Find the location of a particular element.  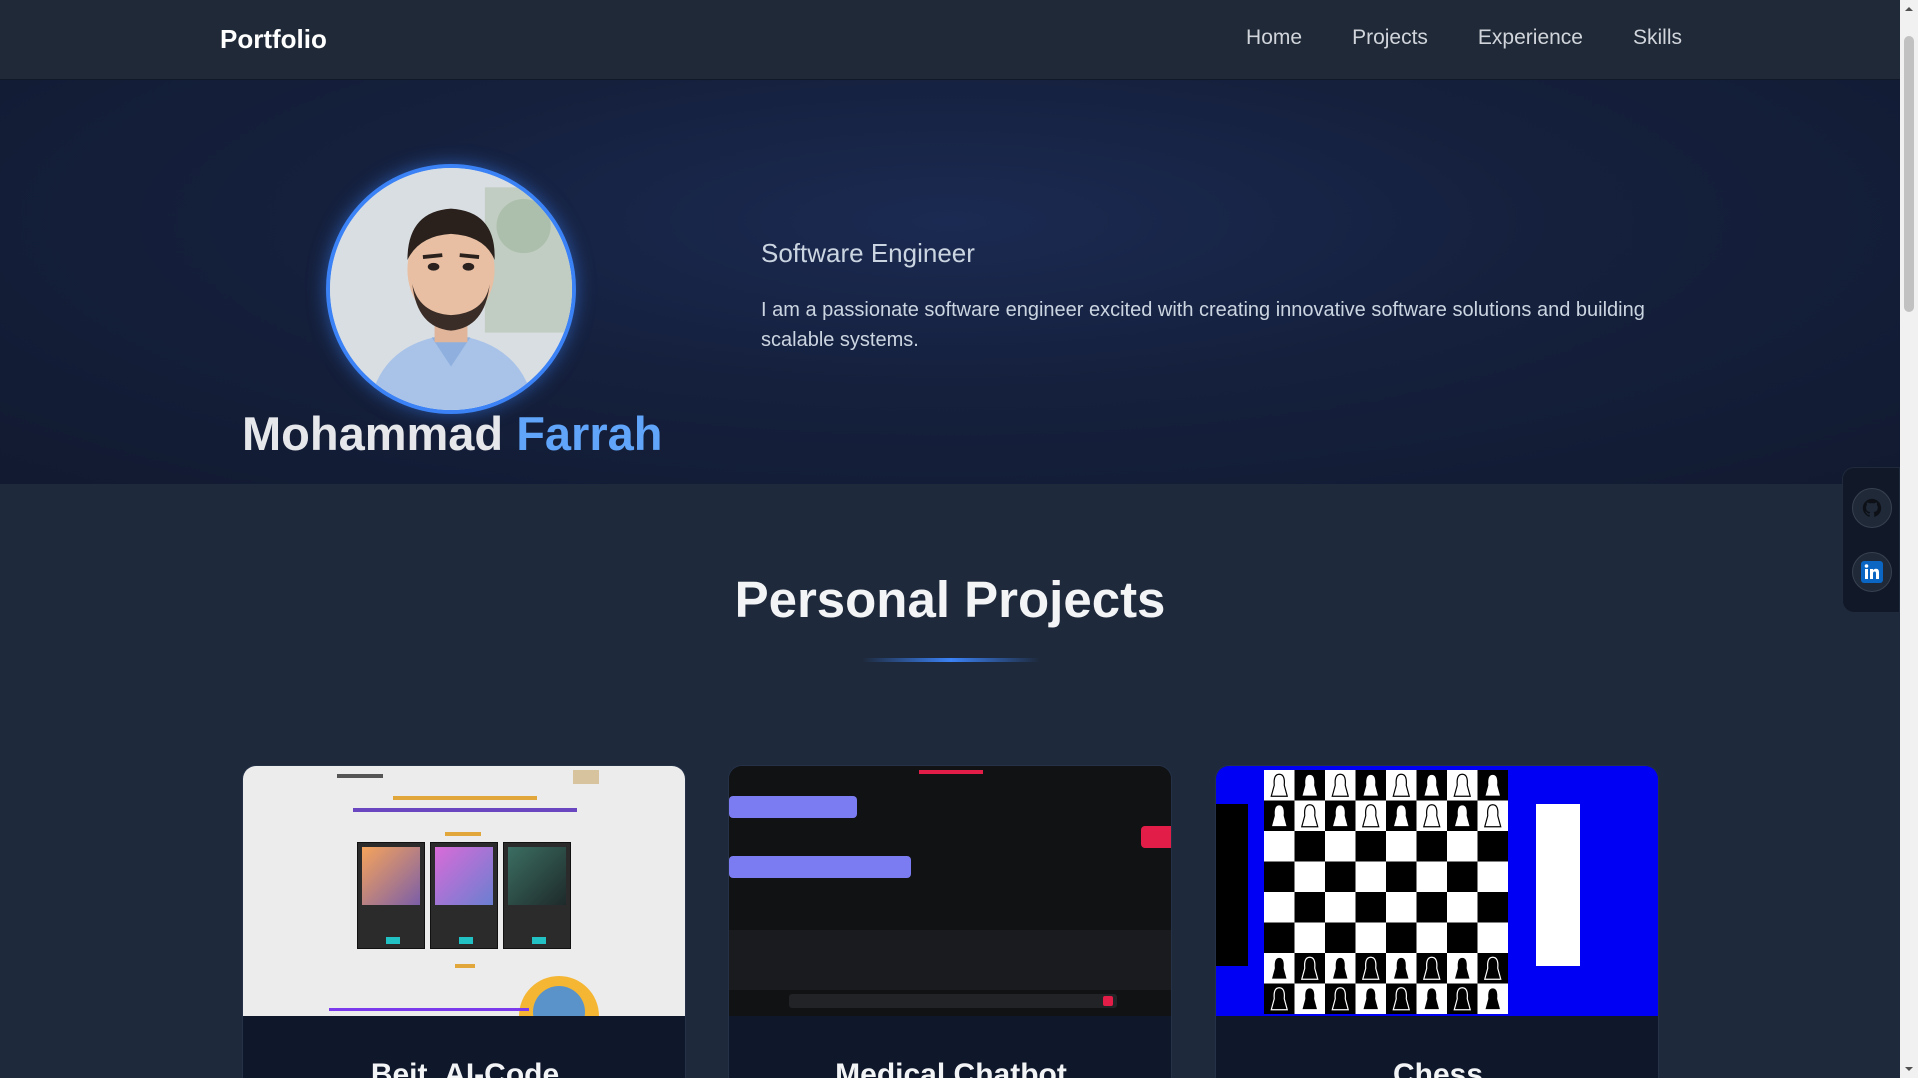

hero-name-last: Farrah is located at coordinates (589, 433).